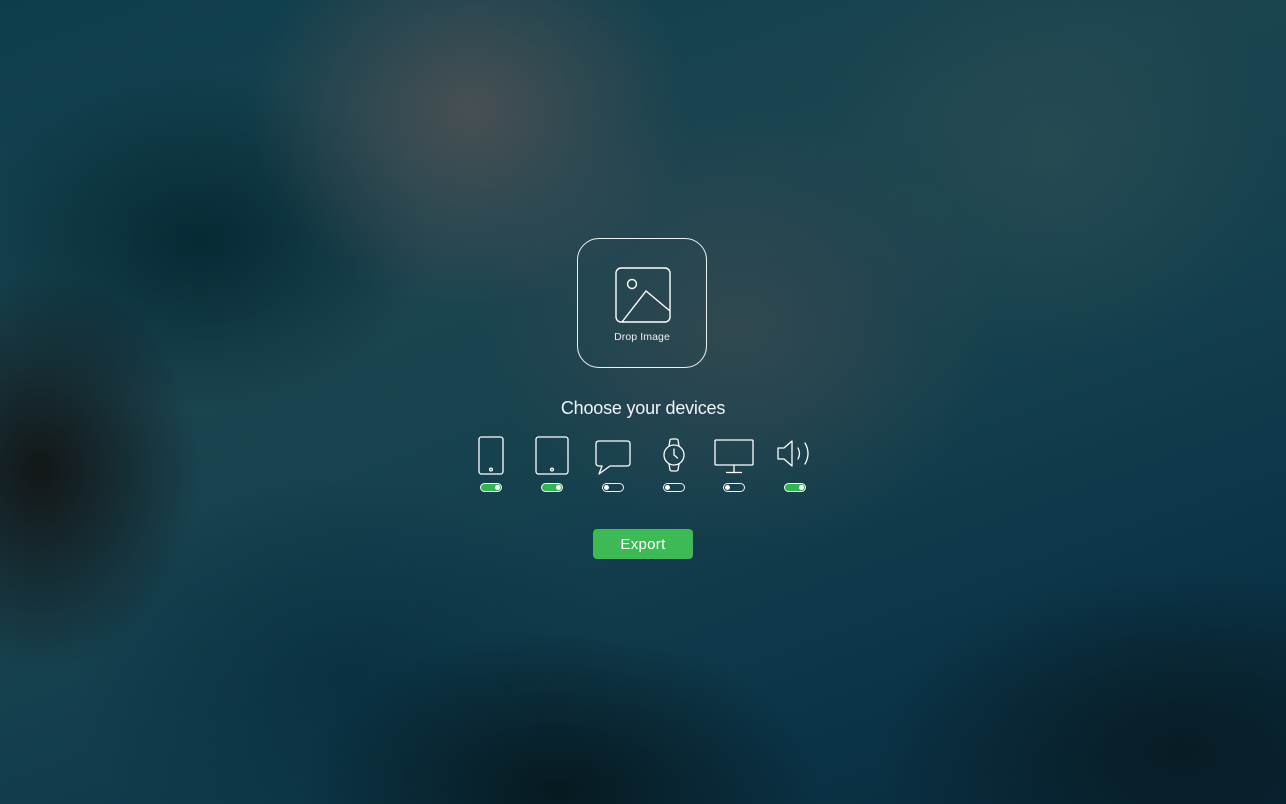 This screenshot has width=1286, height=804. I want to click on toggle-messages, so click(613, 487).